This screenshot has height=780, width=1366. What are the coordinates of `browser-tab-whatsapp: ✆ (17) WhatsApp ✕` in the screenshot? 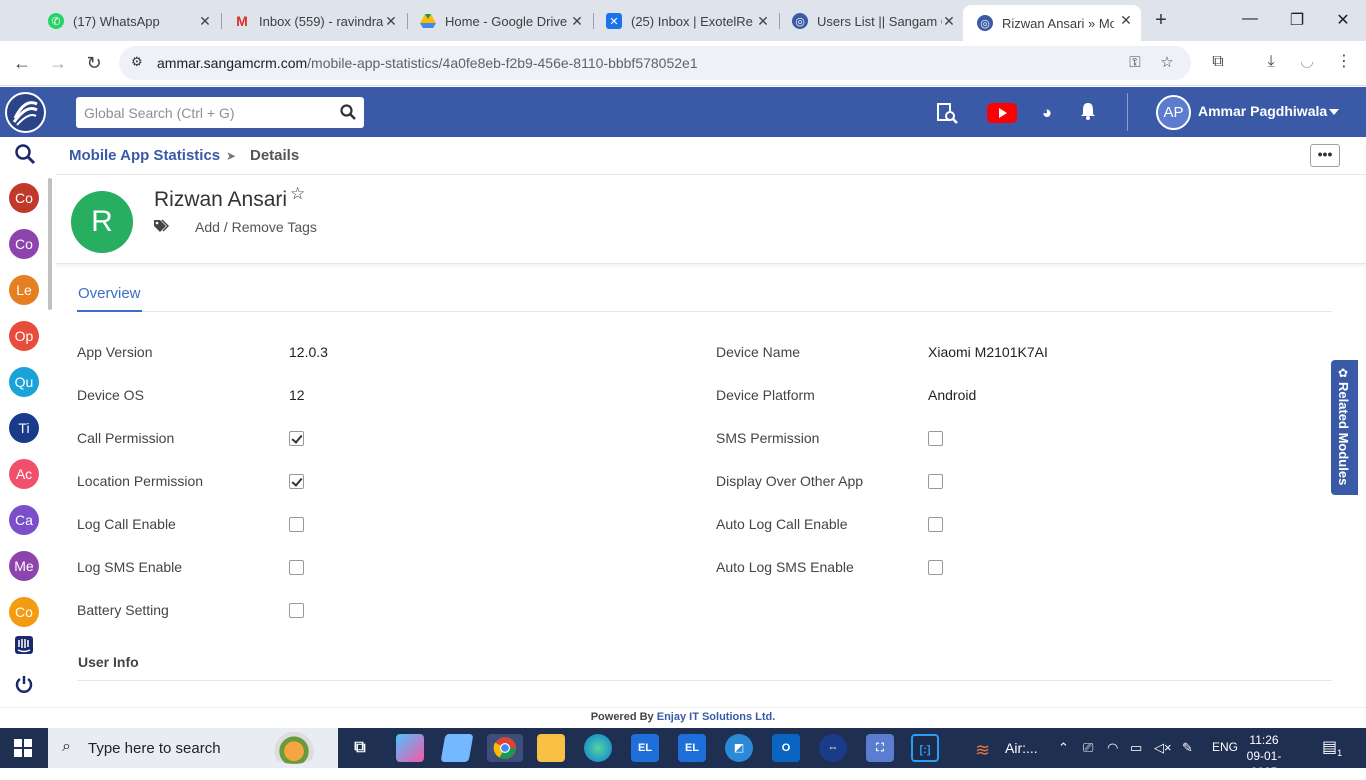 It's located at (127, 21).